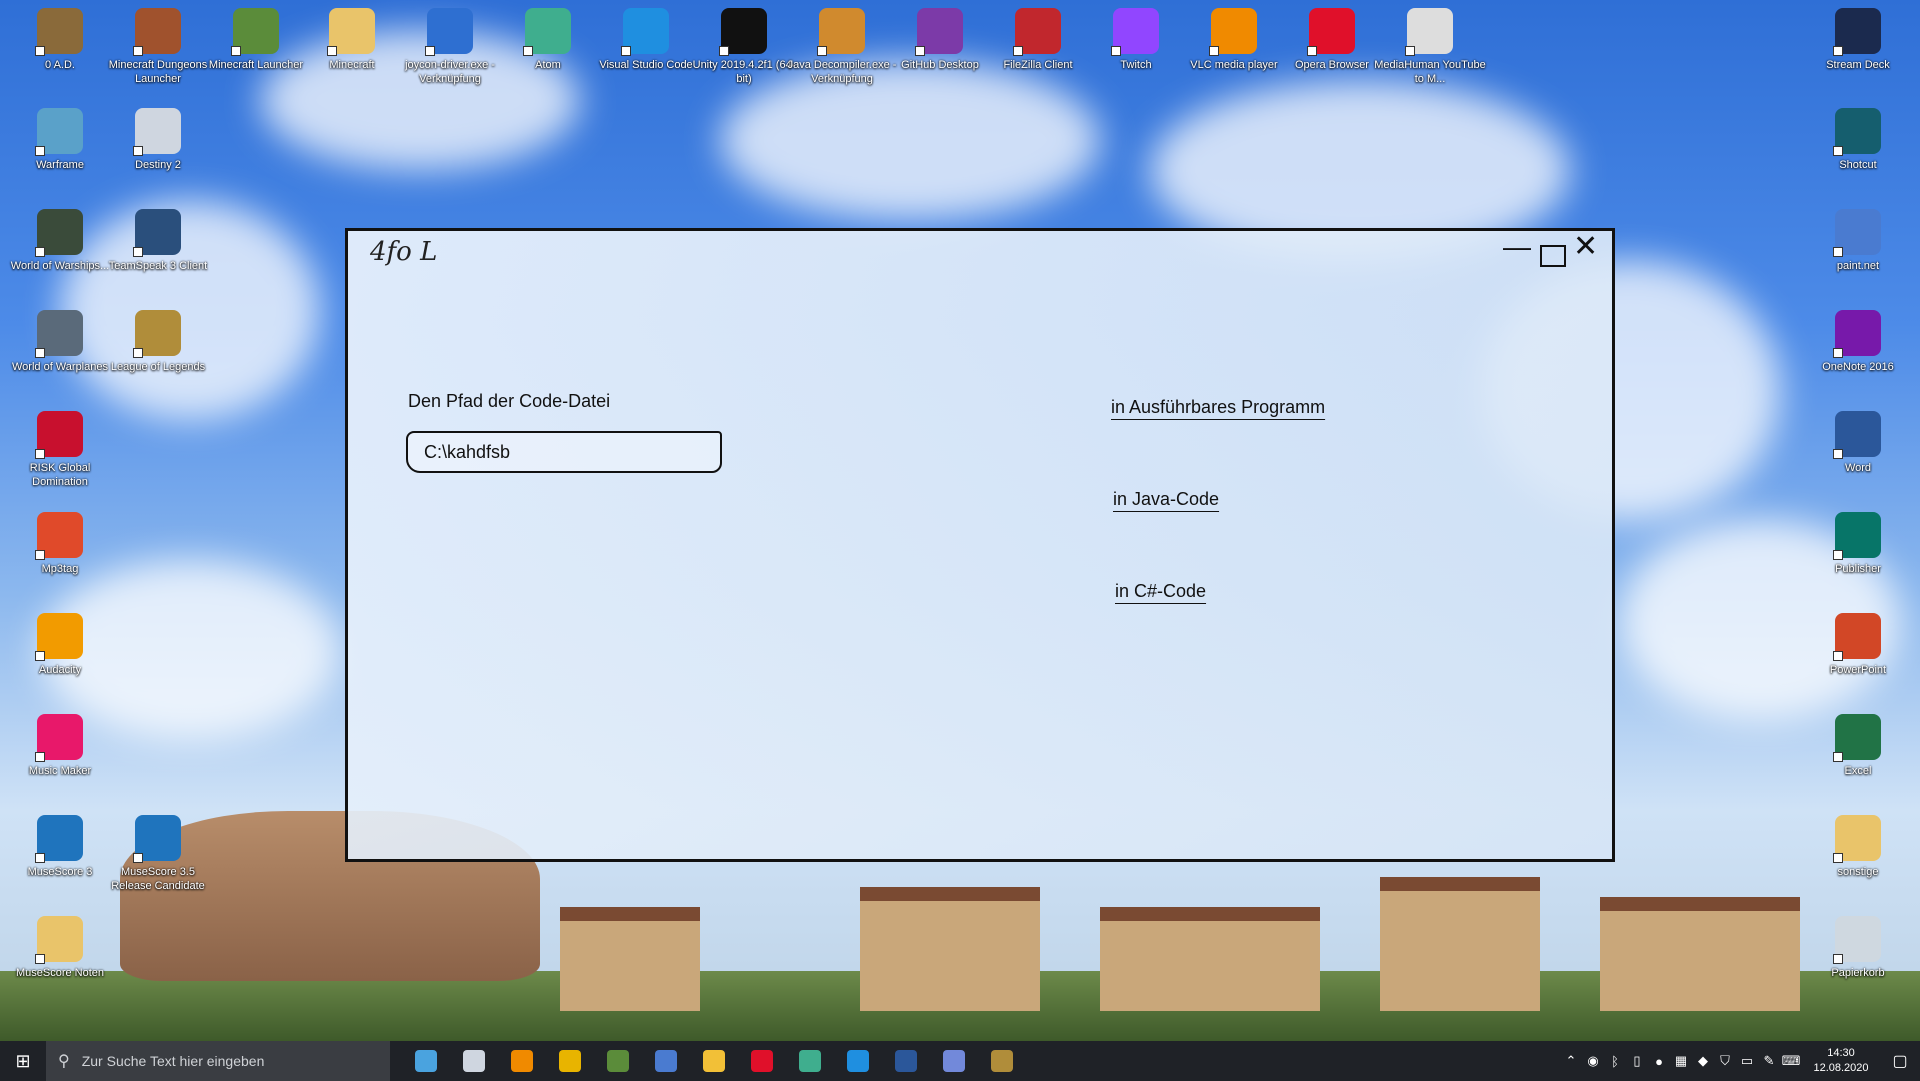 This screenshot has width=1920, height=1081. Describe the element at coordinates (1585, 246) in the screenshot. I see `close-button: ✕` at that location.